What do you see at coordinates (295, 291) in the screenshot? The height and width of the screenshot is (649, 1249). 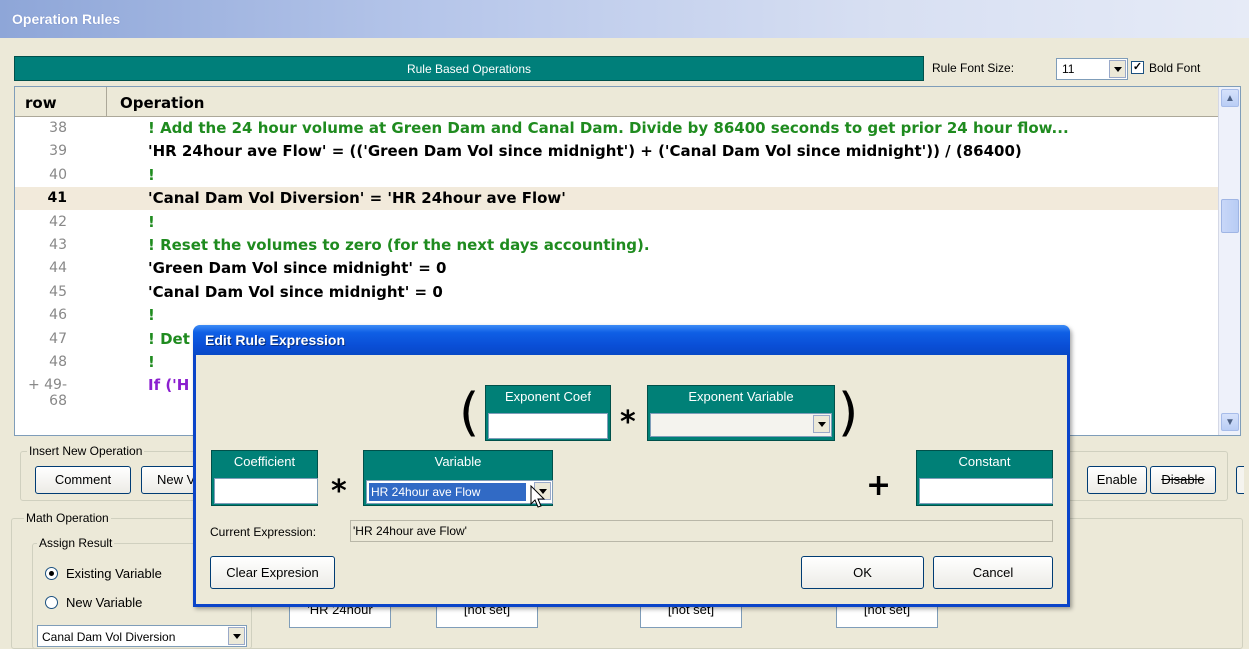 I see `row-operation-text: 'Canal Dam Vol since midnight' = 0` at bounding box center [295, 291].